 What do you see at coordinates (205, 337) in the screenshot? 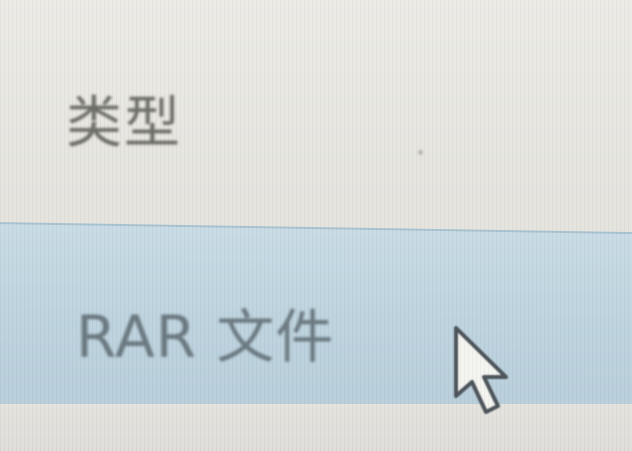
I see `file-type-cell: RAR 文件` at bounding box center [205, 337].